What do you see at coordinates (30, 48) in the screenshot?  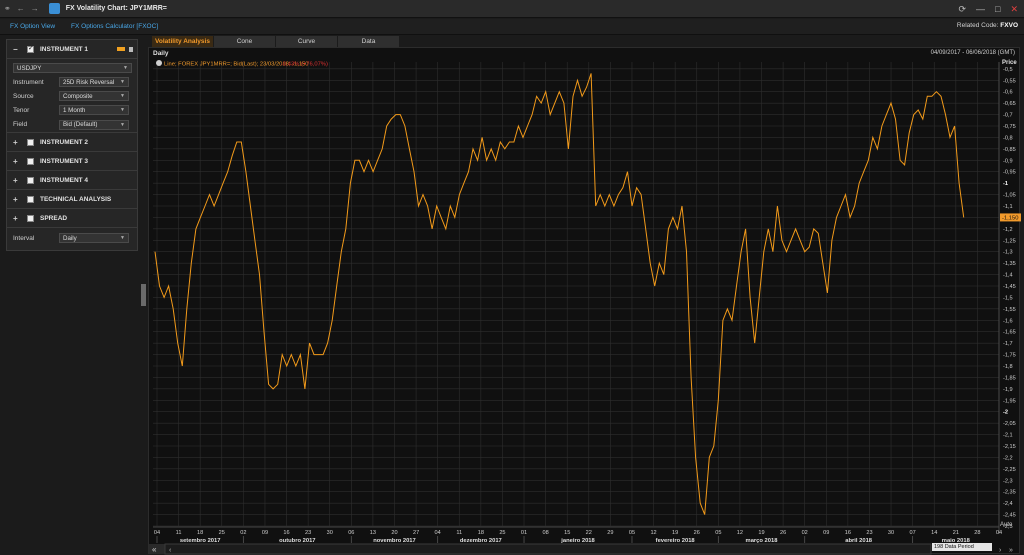 I see `instrument-1-checkbox` at bounding box center [30, 48].